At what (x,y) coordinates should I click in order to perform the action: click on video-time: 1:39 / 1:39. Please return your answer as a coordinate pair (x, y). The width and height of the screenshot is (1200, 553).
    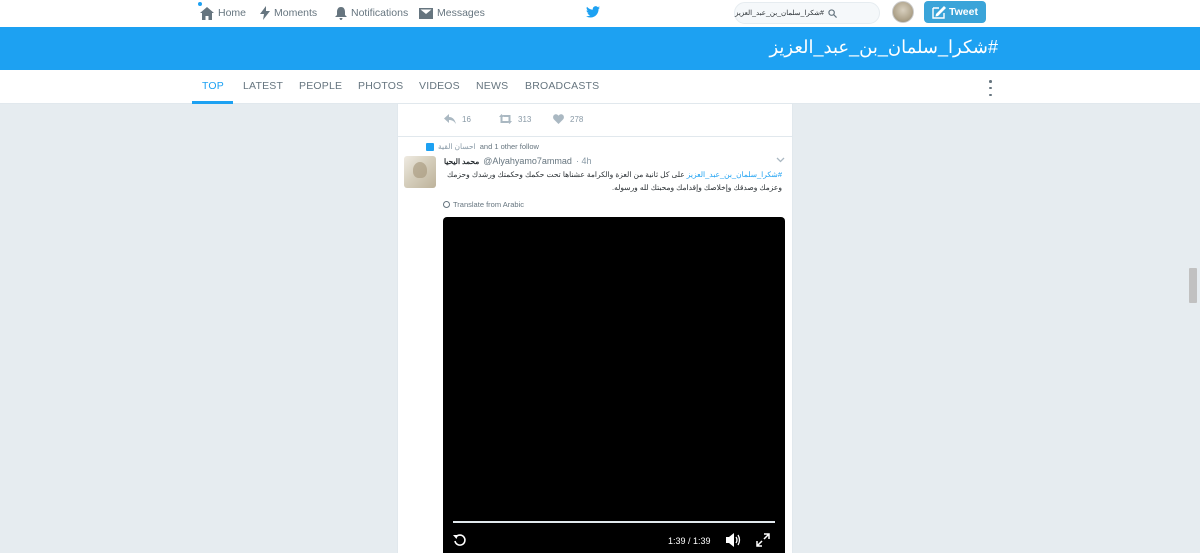
    Looking at the image, I should click on (689, 541).